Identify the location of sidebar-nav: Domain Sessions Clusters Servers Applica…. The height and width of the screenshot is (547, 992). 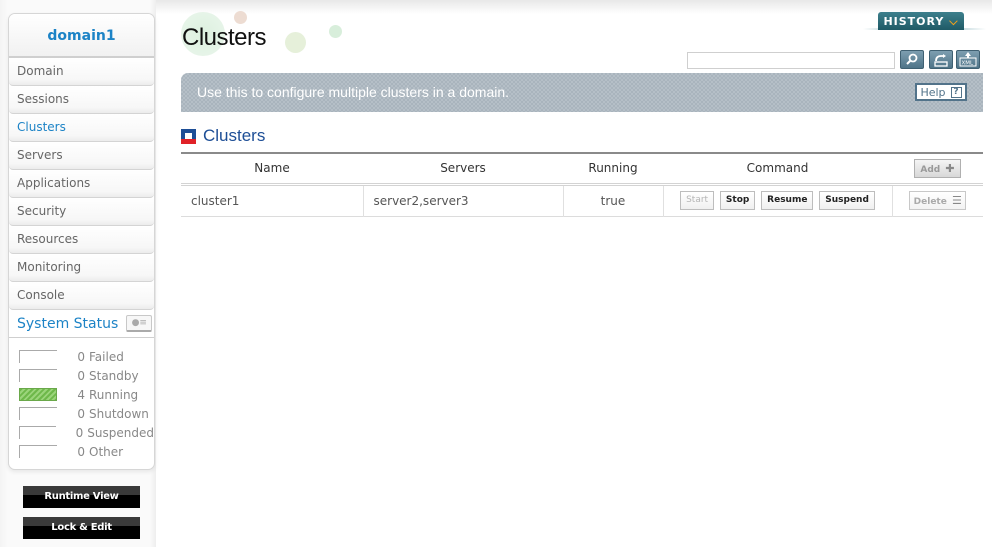
(81, 184).